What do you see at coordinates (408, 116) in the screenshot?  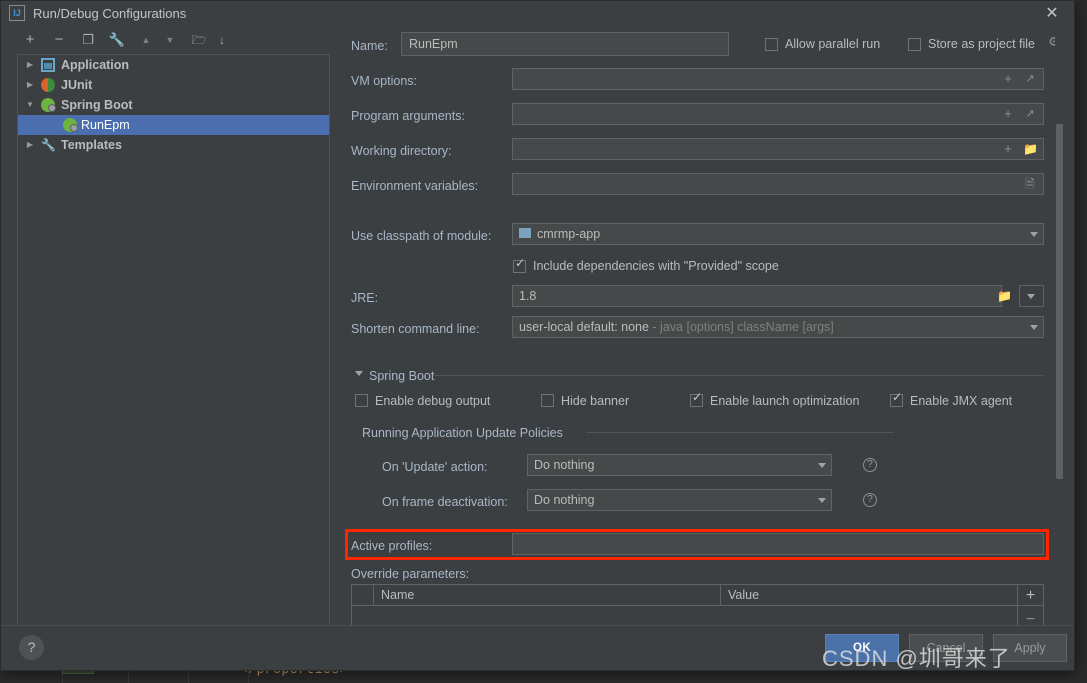 I see `program-arguments-label: Program arguments:` at bounding box center [408, 116].